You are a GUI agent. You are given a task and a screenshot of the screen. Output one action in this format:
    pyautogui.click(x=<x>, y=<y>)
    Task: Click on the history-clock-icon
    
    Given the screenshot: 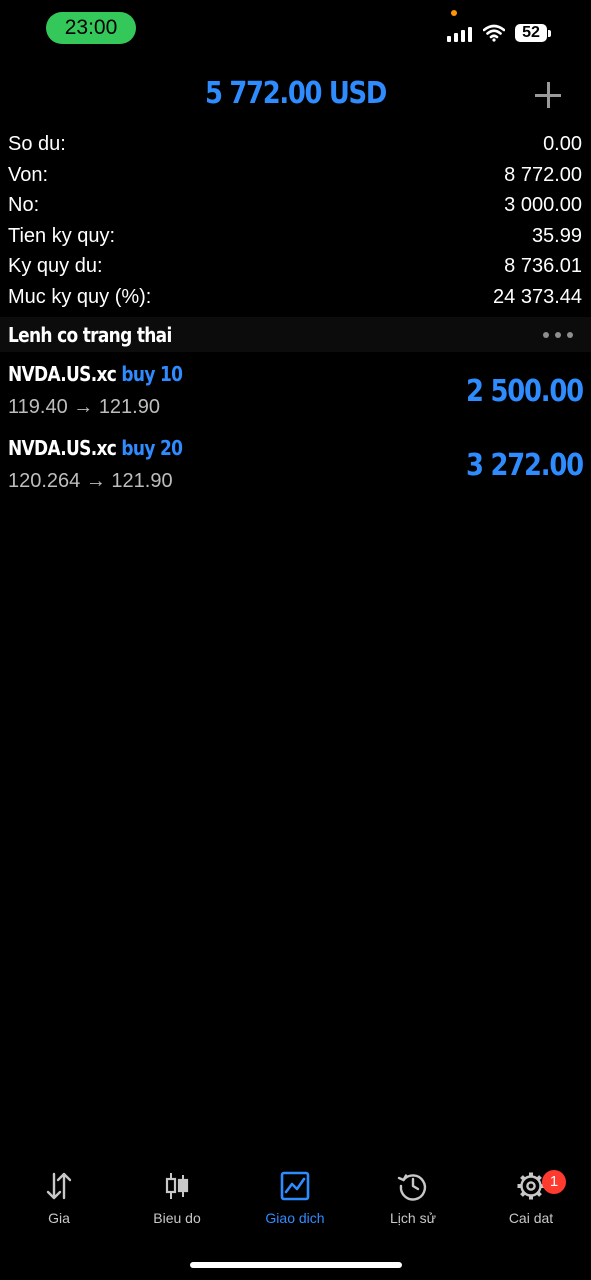 What is the action you would take?
    pyautogui.click(x=412, y=1187)
    